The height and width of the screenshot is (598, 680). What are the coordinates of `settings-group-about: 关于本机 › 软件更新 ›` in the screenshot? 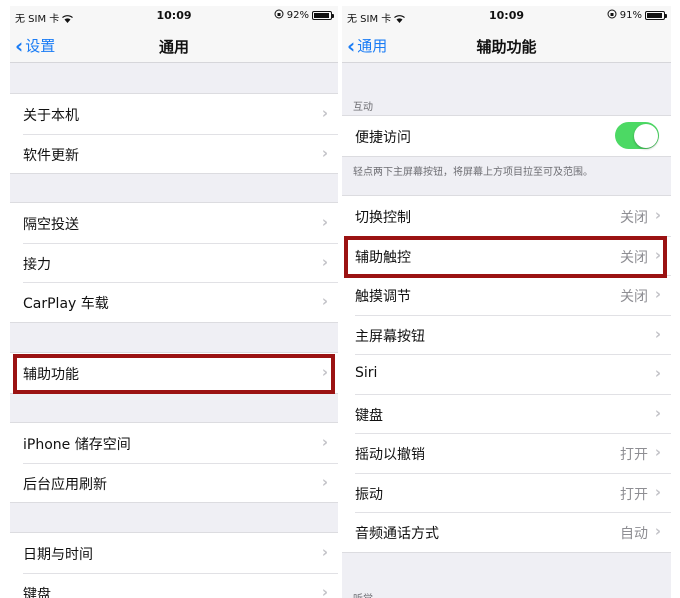 It's located at (174, 133).